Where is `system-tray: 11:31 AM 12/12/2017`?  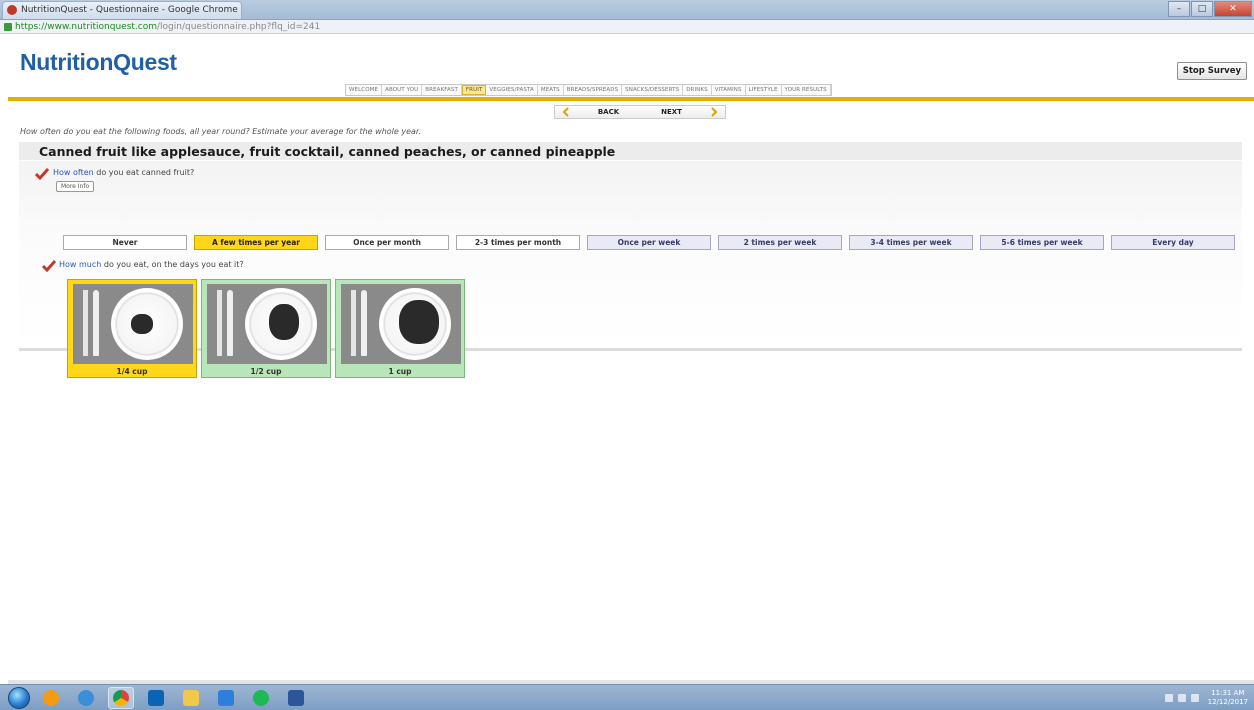 system-tray: 11:31 AM 12/12/2017 is located at coordinates (1206, 698).